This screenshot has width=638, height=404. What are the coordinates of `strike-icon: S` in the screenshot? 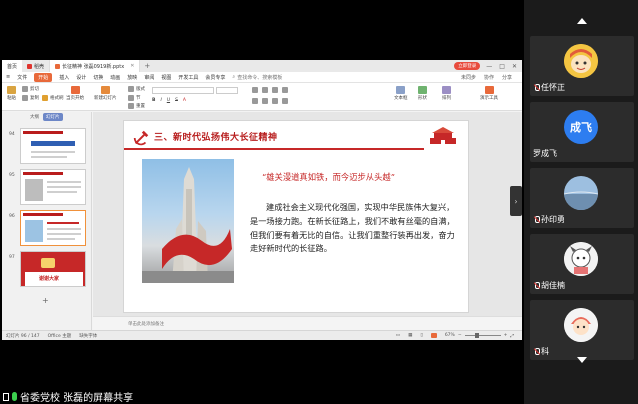 It's located at (176, 100).